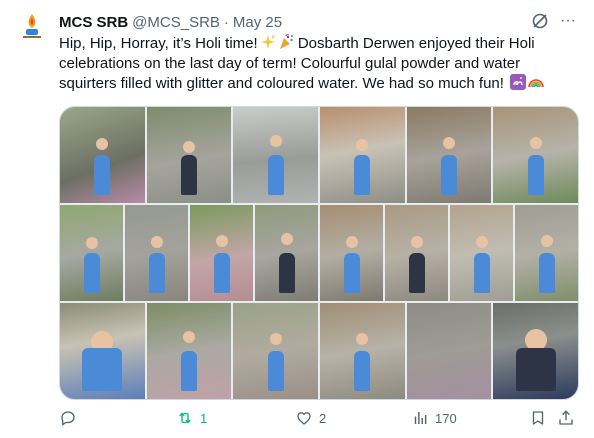 The image size is (594, 438). I want to click on sparkles-emoji-icon, so click(267, 42).